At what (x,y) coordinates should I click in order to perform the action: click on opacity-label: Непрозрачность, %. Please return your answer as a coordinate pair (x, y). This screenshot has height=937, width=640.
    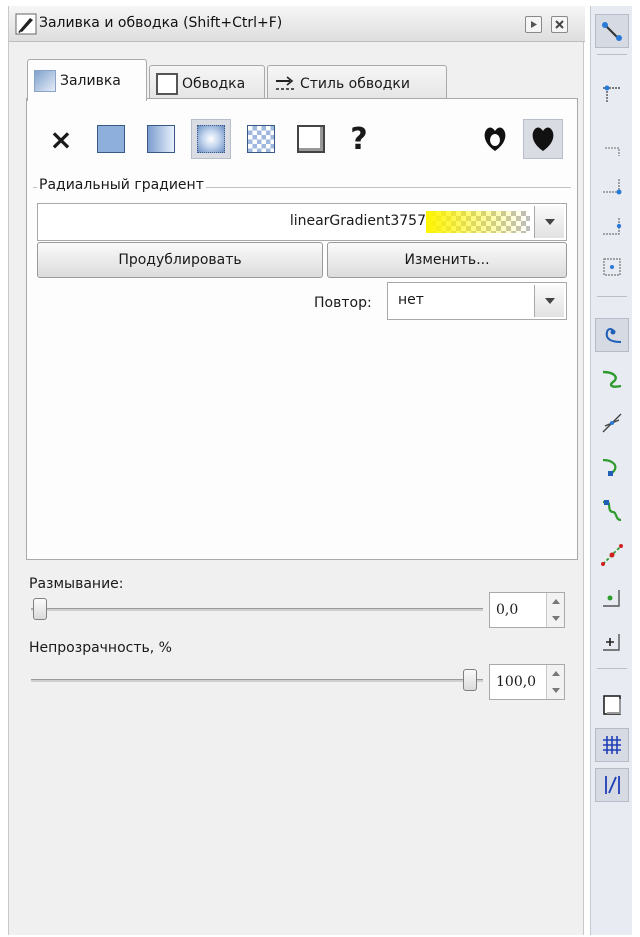
    Looking at the image, I should click on (100, 648).